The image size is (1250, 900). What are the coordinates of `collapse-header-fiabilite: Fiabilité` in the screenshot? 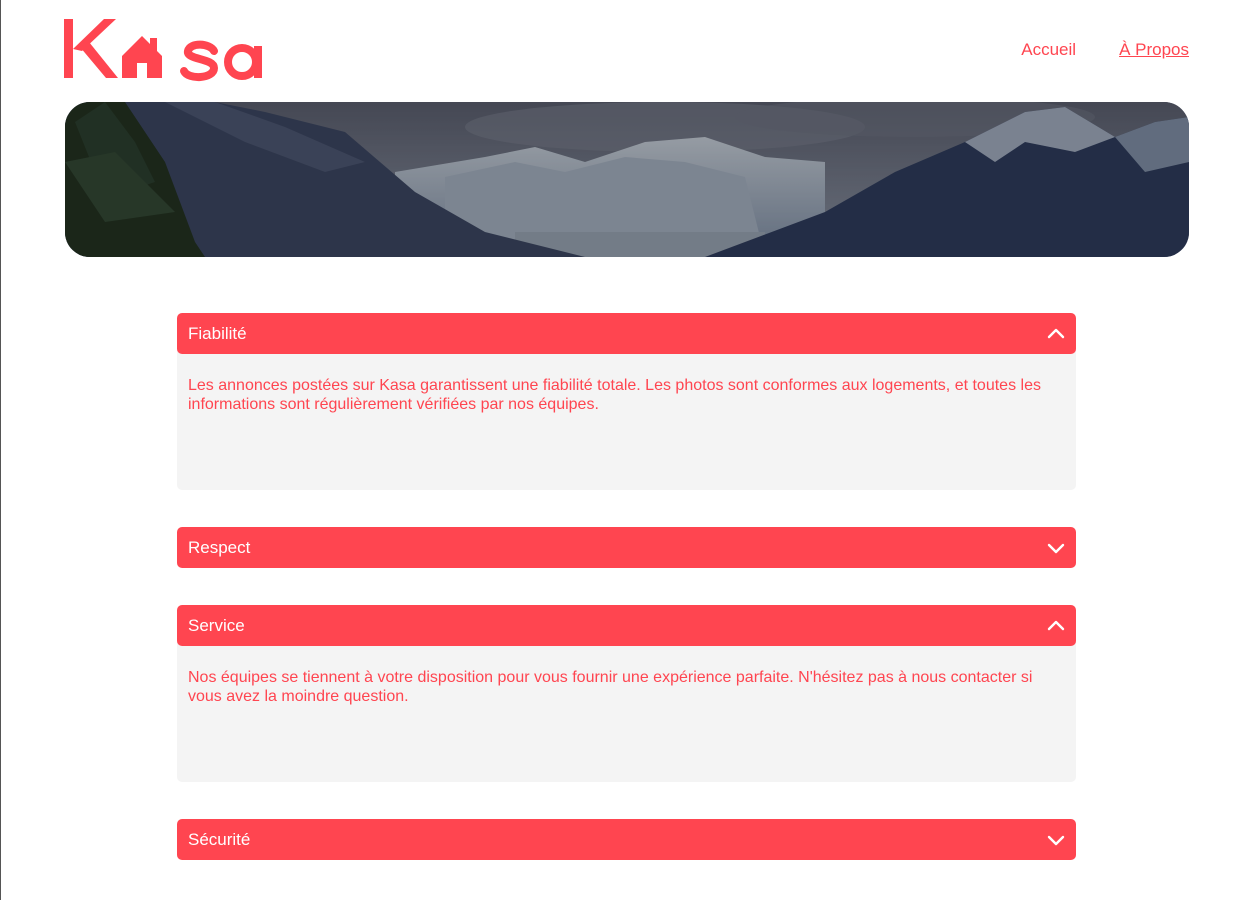 It's located at (626, 333).